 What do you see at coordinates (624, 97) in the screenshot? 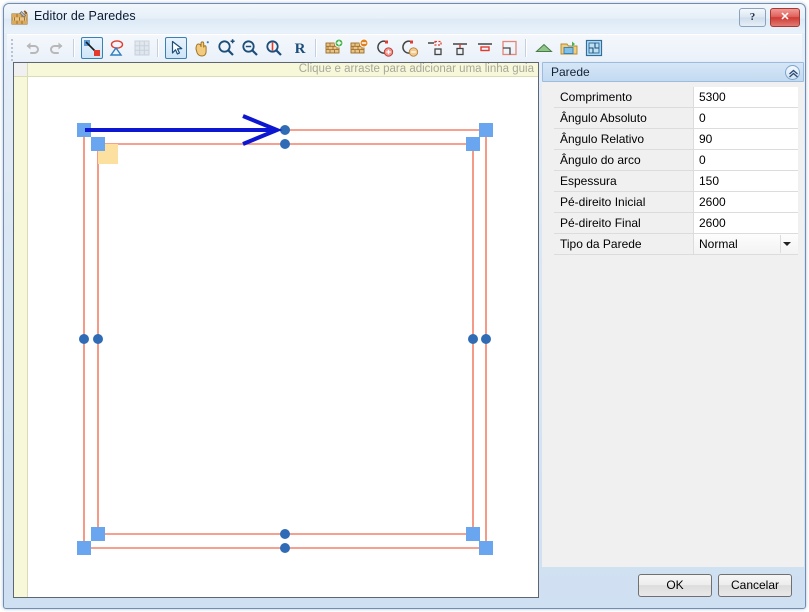
I see `property-label: Comprimento` at bounding box center [624, 97].